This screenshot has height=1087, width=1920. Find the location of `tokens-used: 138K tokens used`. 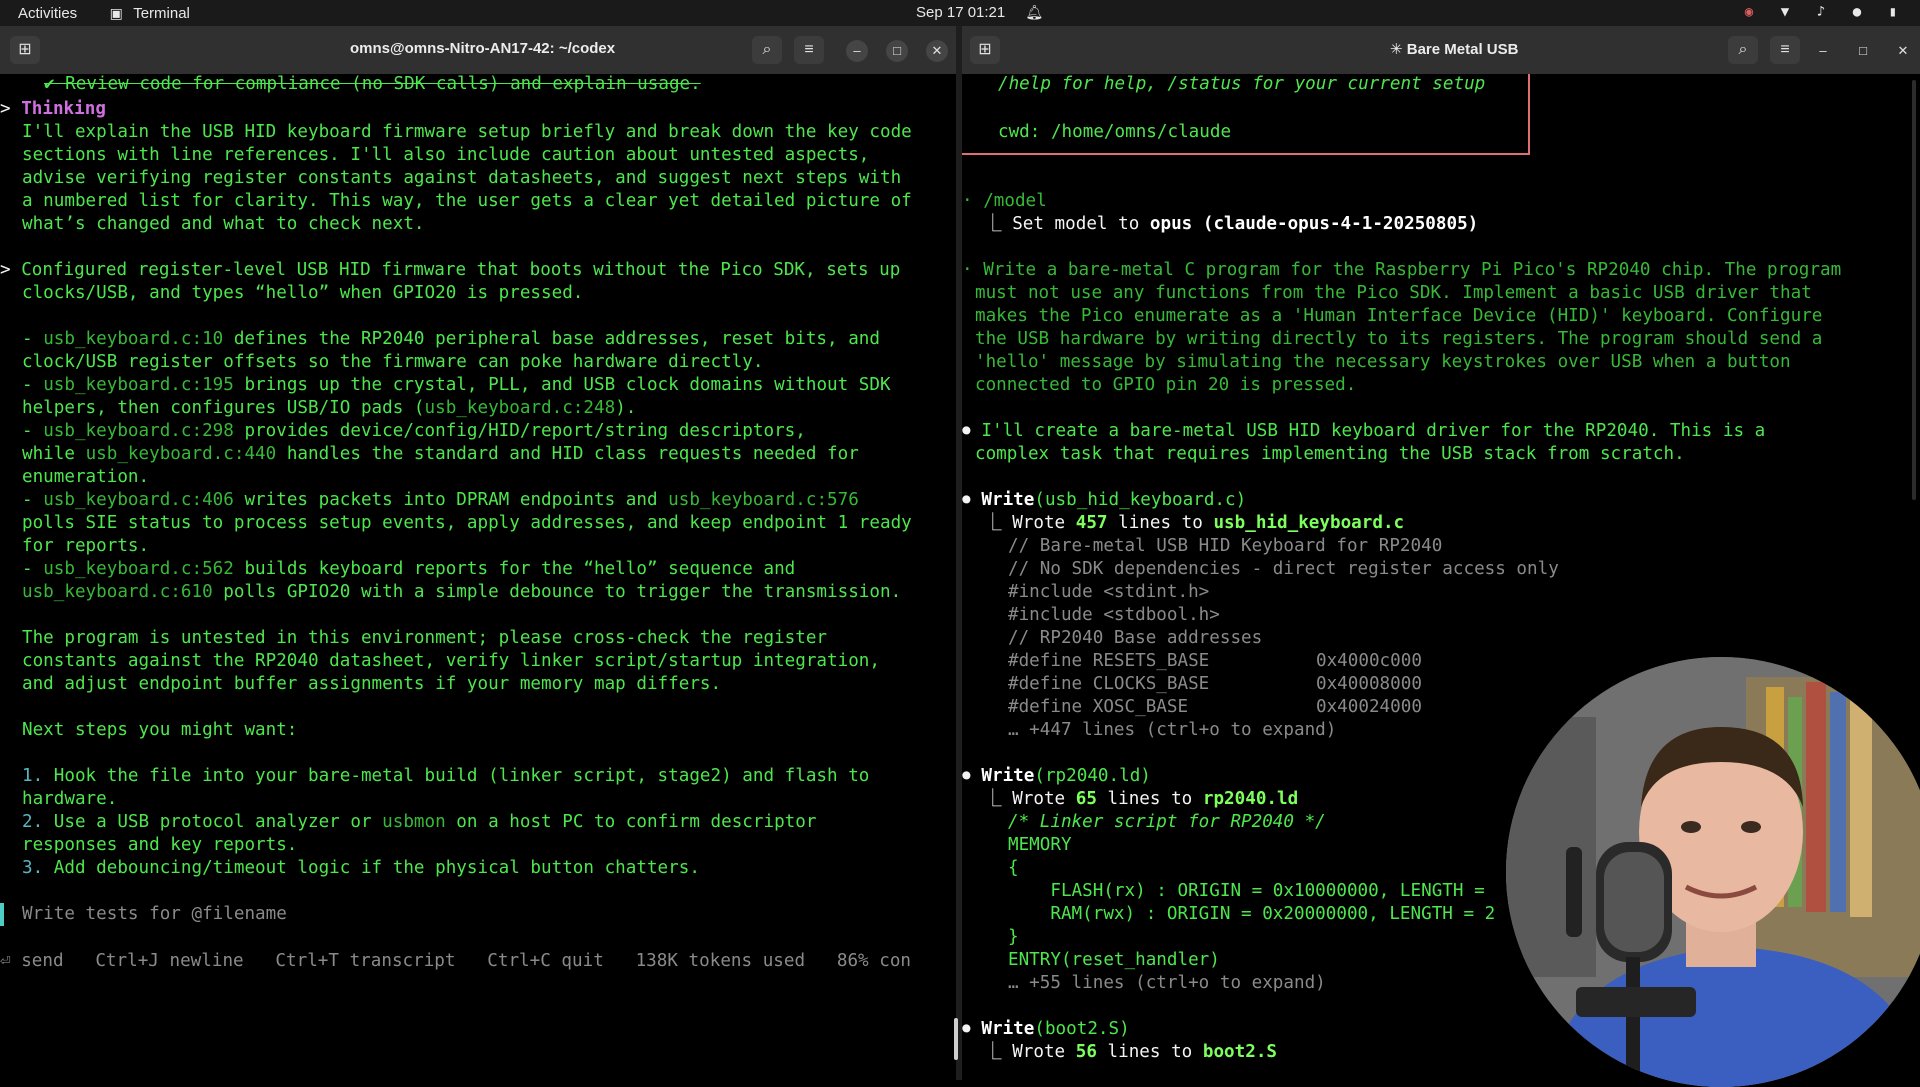

tokens-used: 138K tokens used is located at coordinates (720, 961).